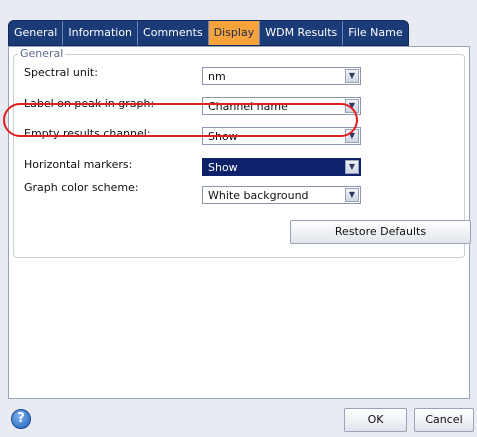 The height and width of the screenshot is (437, 477). What do you see at coordinates (444, 420) in the screenshot?
I see `cancel-button: Cancel` at bounding box center [444, 420].